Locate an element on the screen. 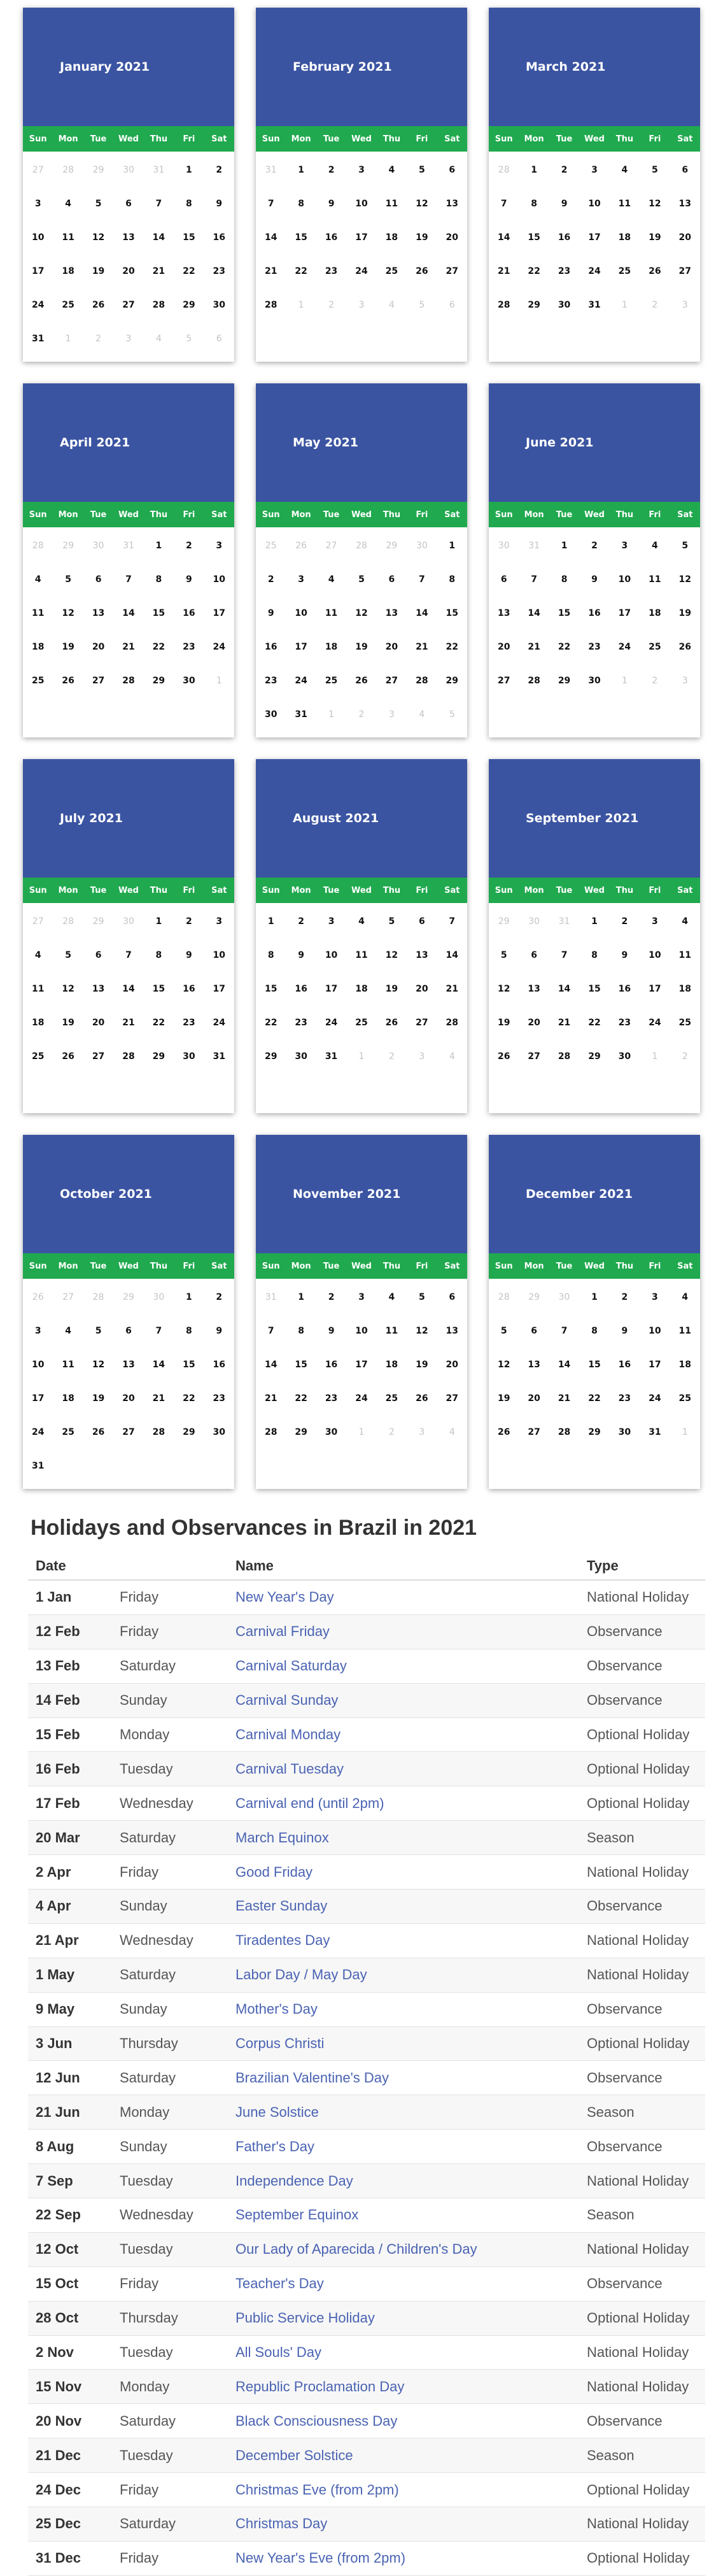 The height and width of the screenshot is (2576, 723). adjacent-month-day: 28 is located at coordinates (38, 545).